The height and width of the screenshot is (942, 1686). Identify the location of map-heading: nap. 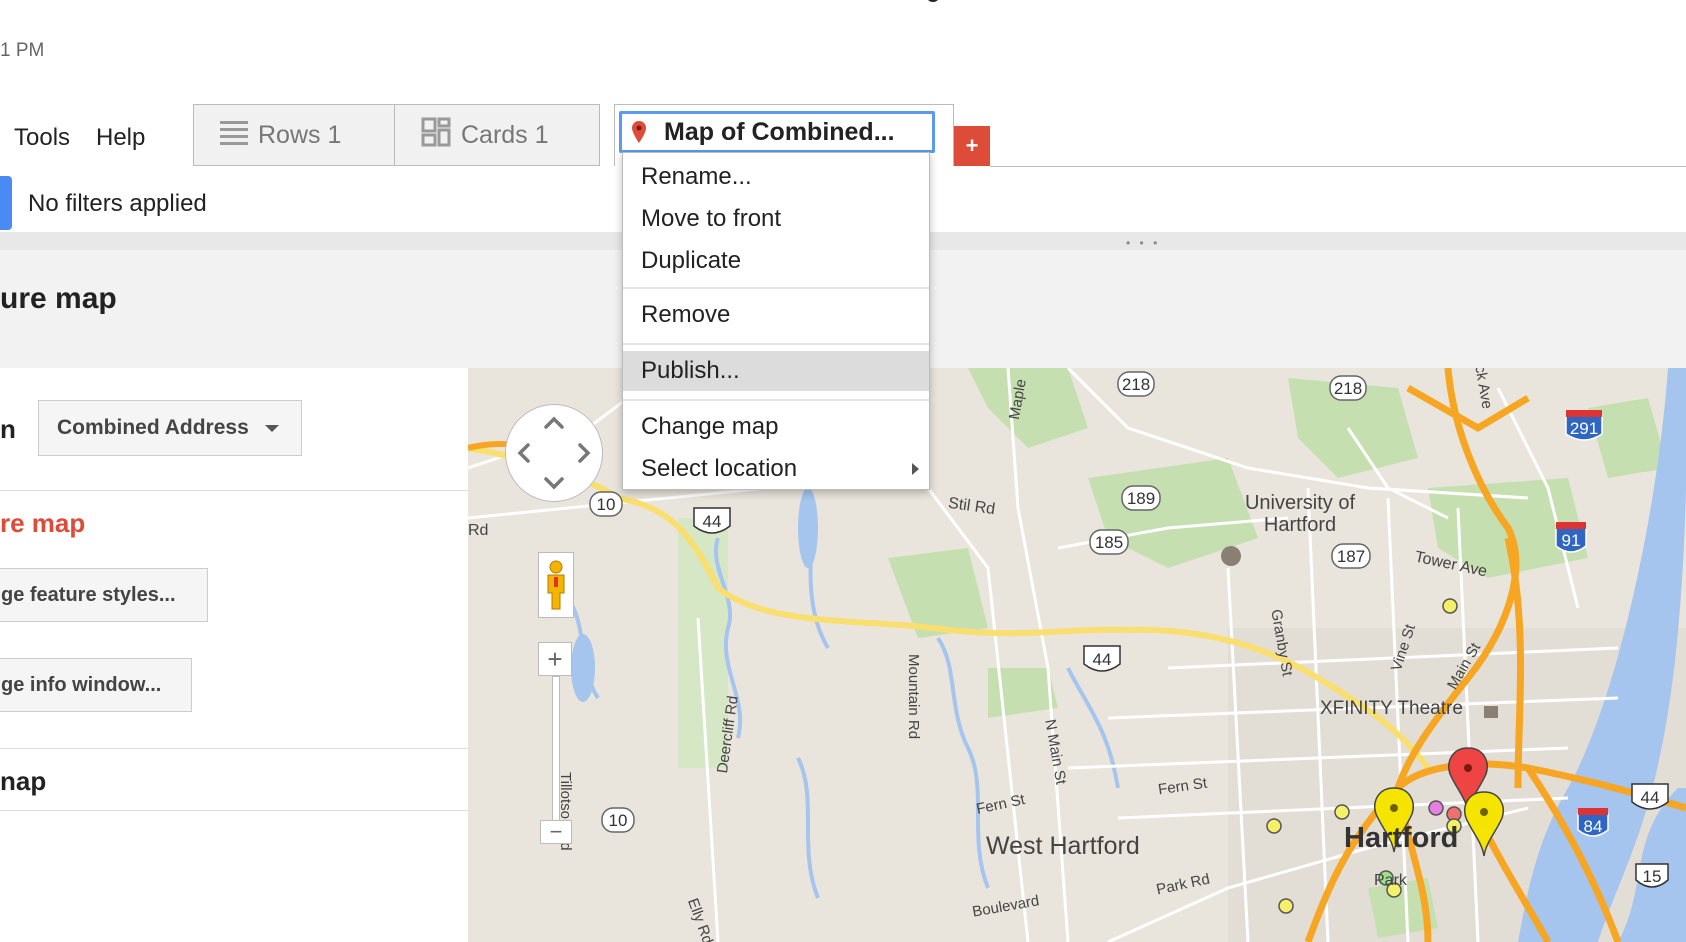
(23, 781).